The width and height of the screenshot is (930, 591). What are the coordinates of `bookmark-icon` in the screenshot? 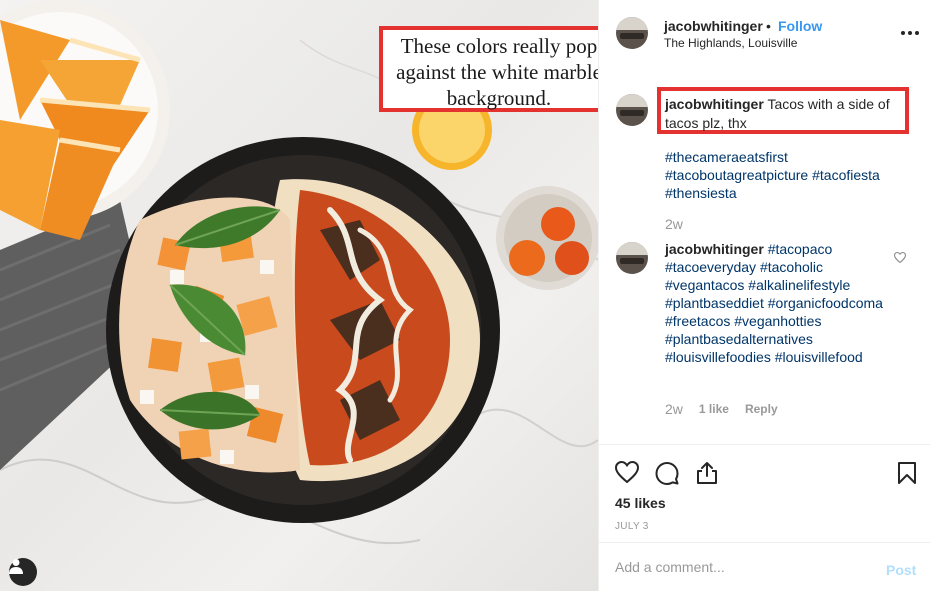 It's located at (907, 473).